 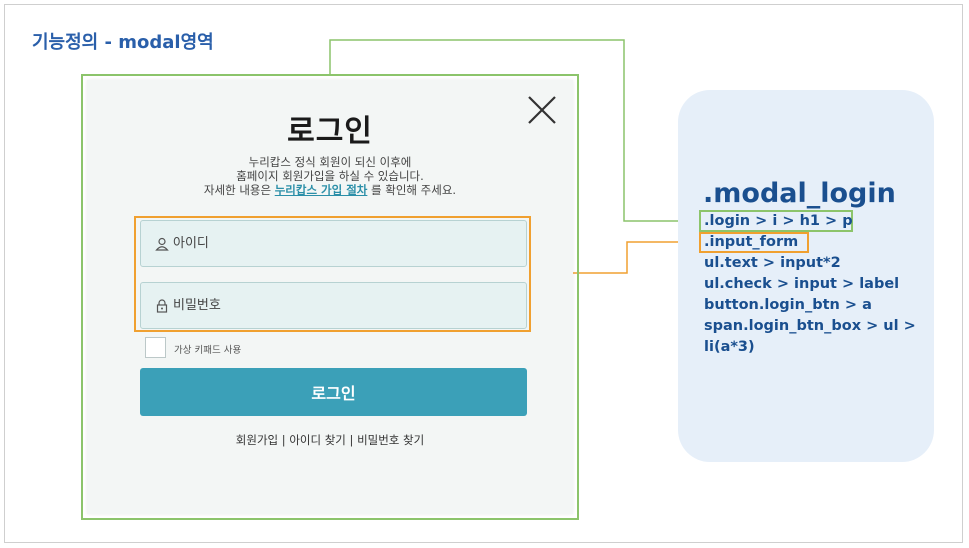 I want to click on password-field, so click(x=333, y=305).